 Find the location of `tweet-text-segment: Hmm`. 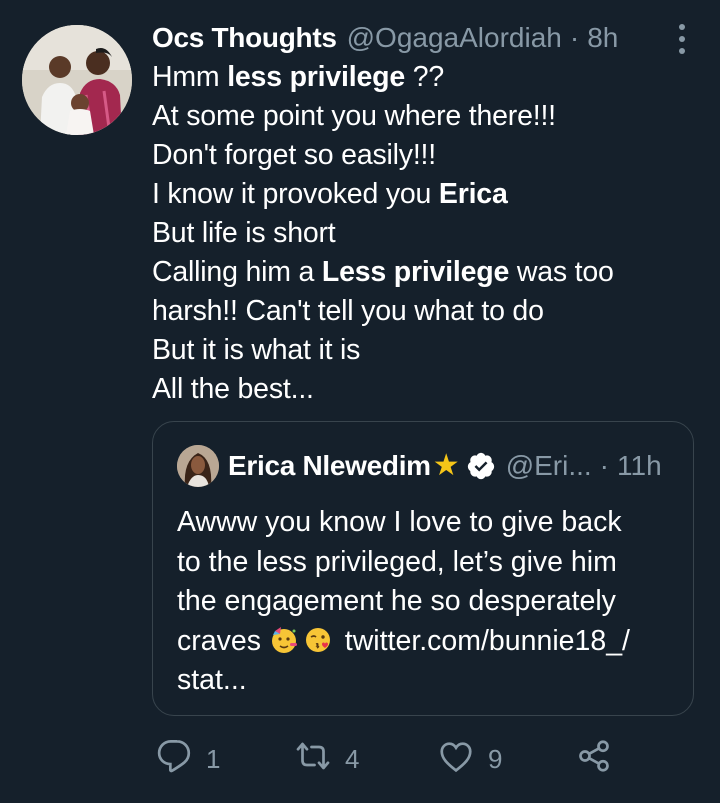

tweet-text-segment: Hmm is located at coordinates (190, 77).